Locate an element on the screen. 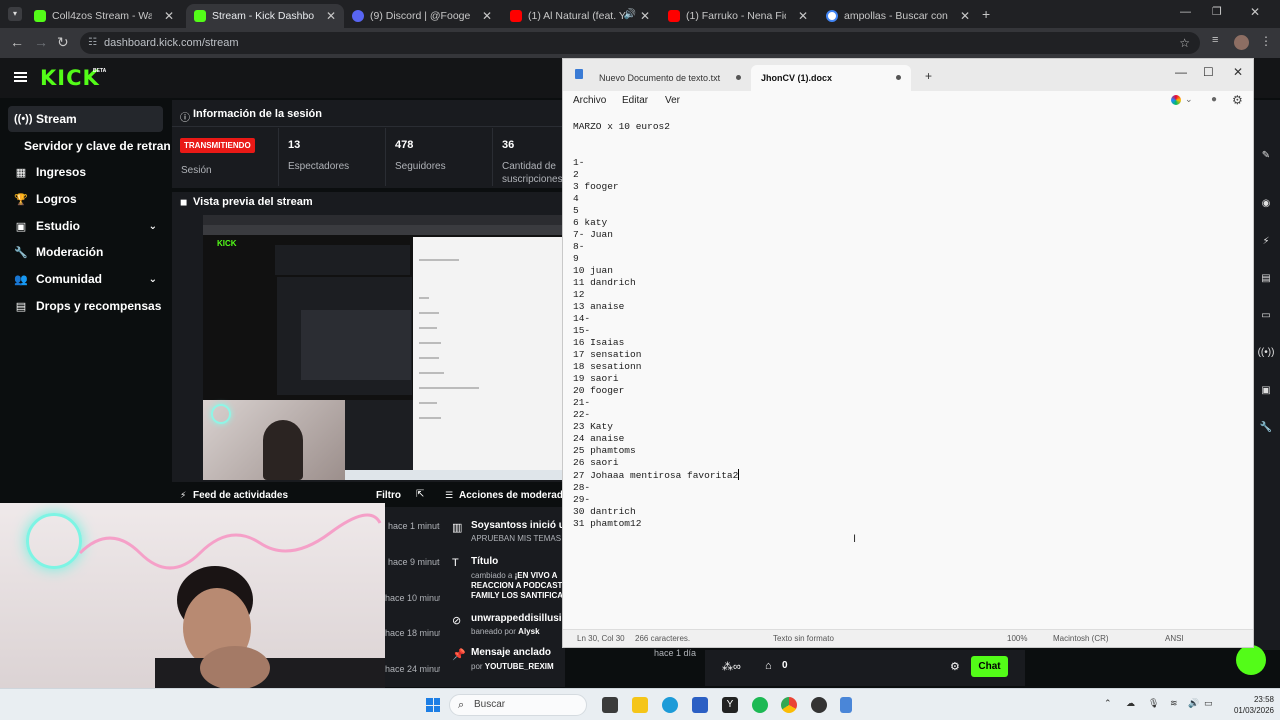 This screenshot has width=1280, height=720. stream-preview-video: KICK is located at coordinates (383, 347).